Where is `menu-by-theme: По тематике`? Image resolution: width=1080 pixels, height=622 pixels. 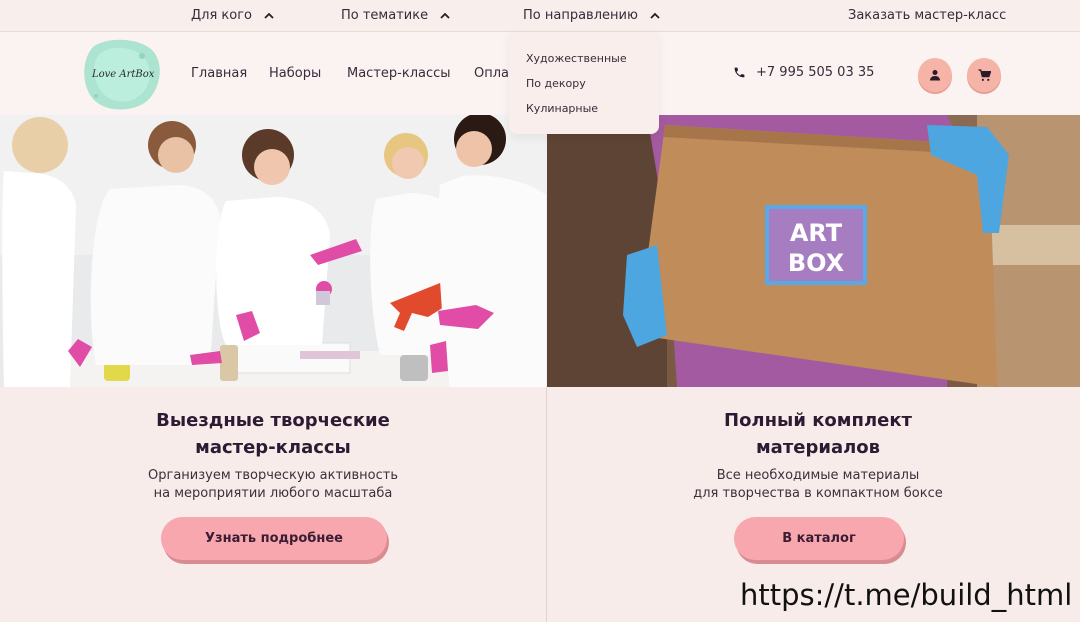
menu-by-theme: По тематике is located at coordinates (395, 15).